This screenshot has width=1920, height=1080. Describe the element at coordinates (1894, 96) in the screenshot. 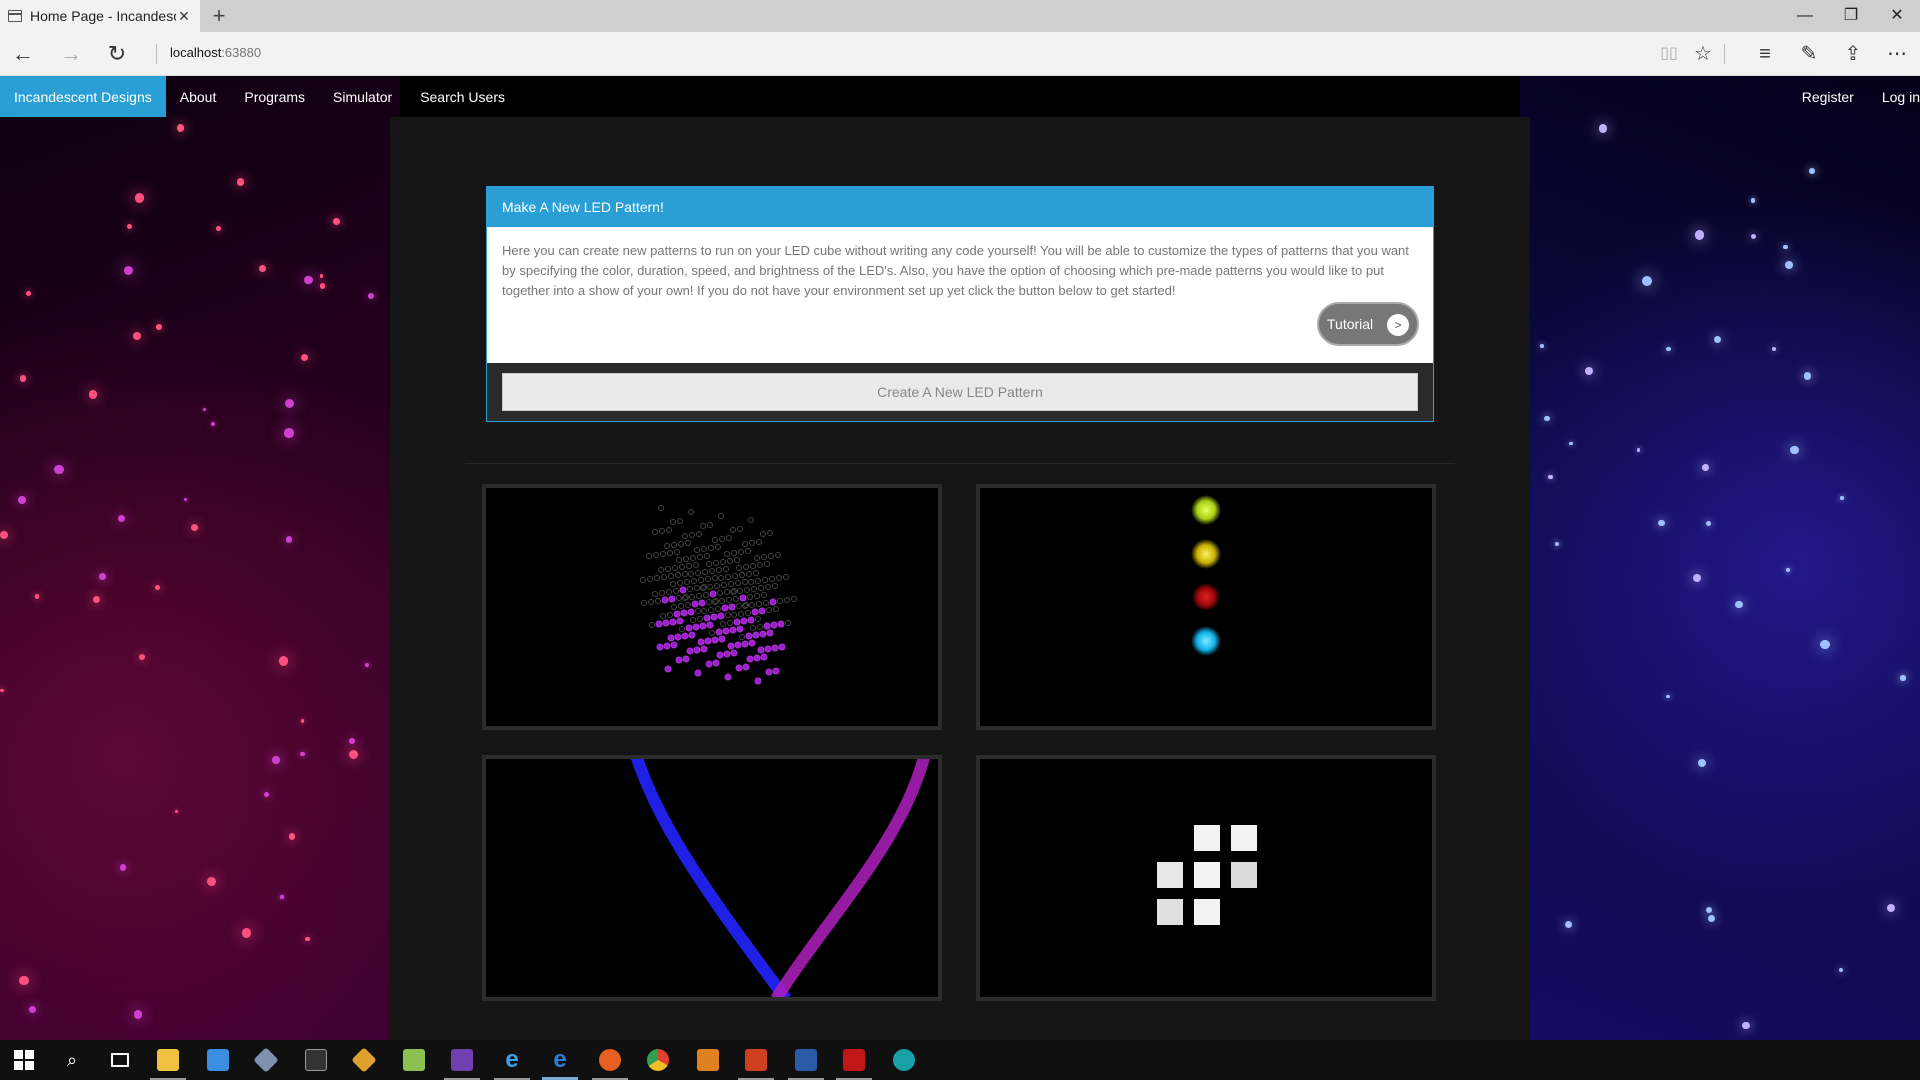

I see `nav-link-log-in: Log in` at that location.